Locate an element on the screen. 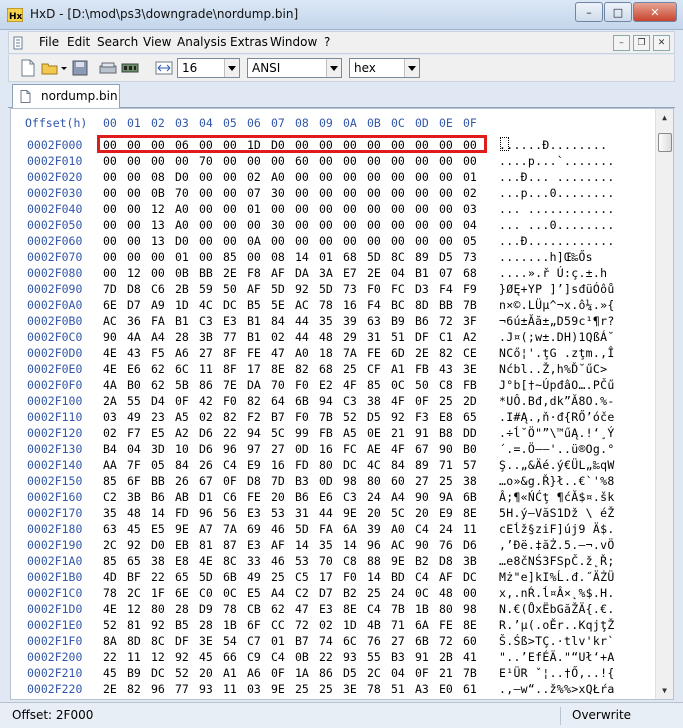 This screenshot has width=683, height=728. hex-byte: BB is located at coordinates (158, 481).